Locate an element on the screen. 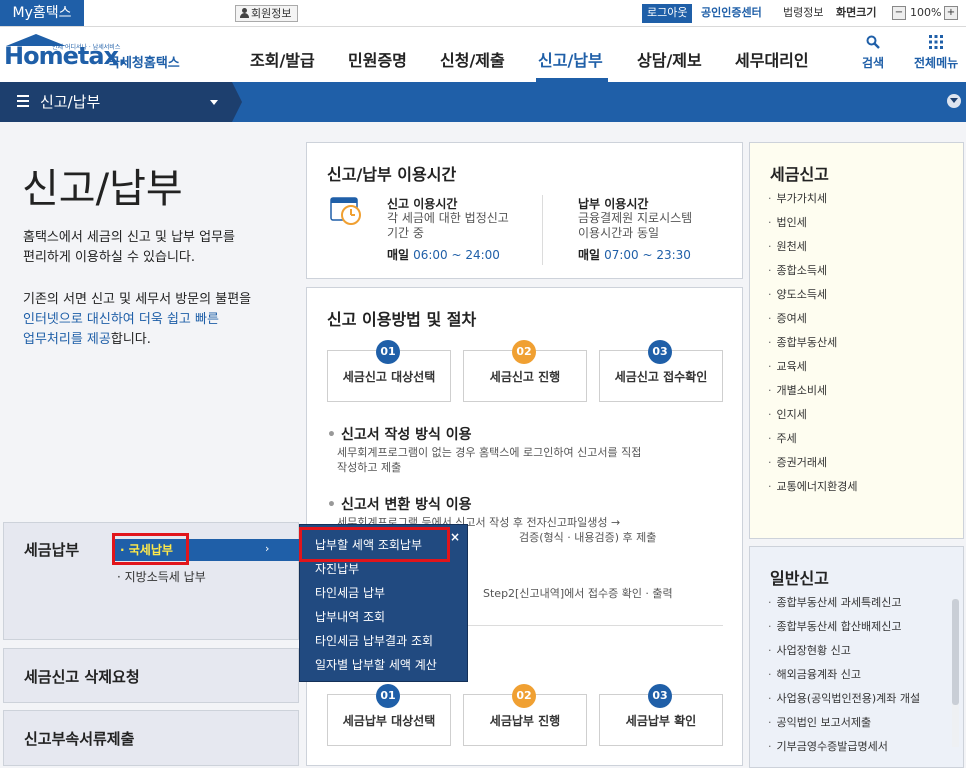 The height and width of the screenshot is (768, 966). member-info-button: 회원정보 is located at coordinates (267, 13).